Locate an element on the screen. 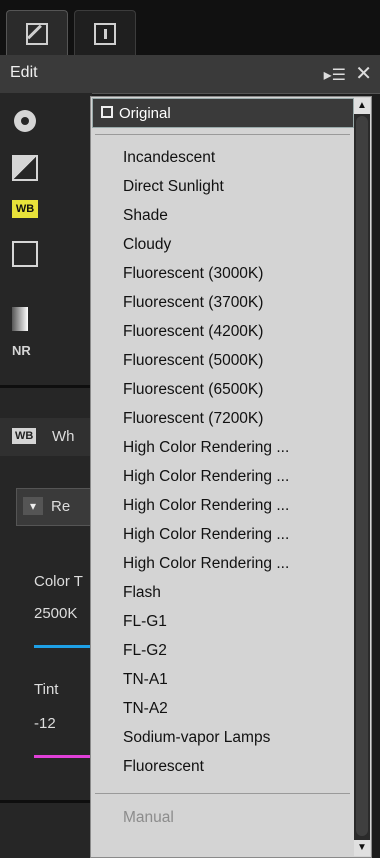  list-item: Sodium-vapor Lamps is located at coordinates (196, 738).